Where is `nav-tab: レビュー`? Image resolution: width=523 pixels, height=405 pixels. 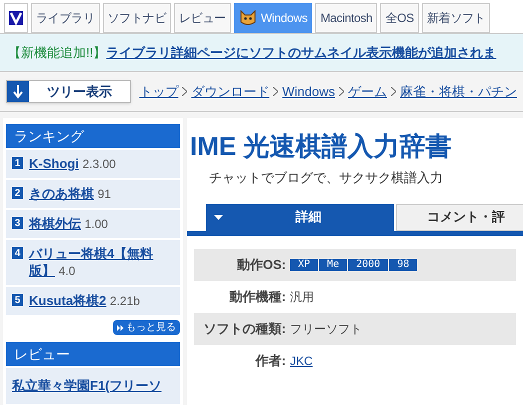 nav-tab: レビュー is located at coordinates (202, 18).